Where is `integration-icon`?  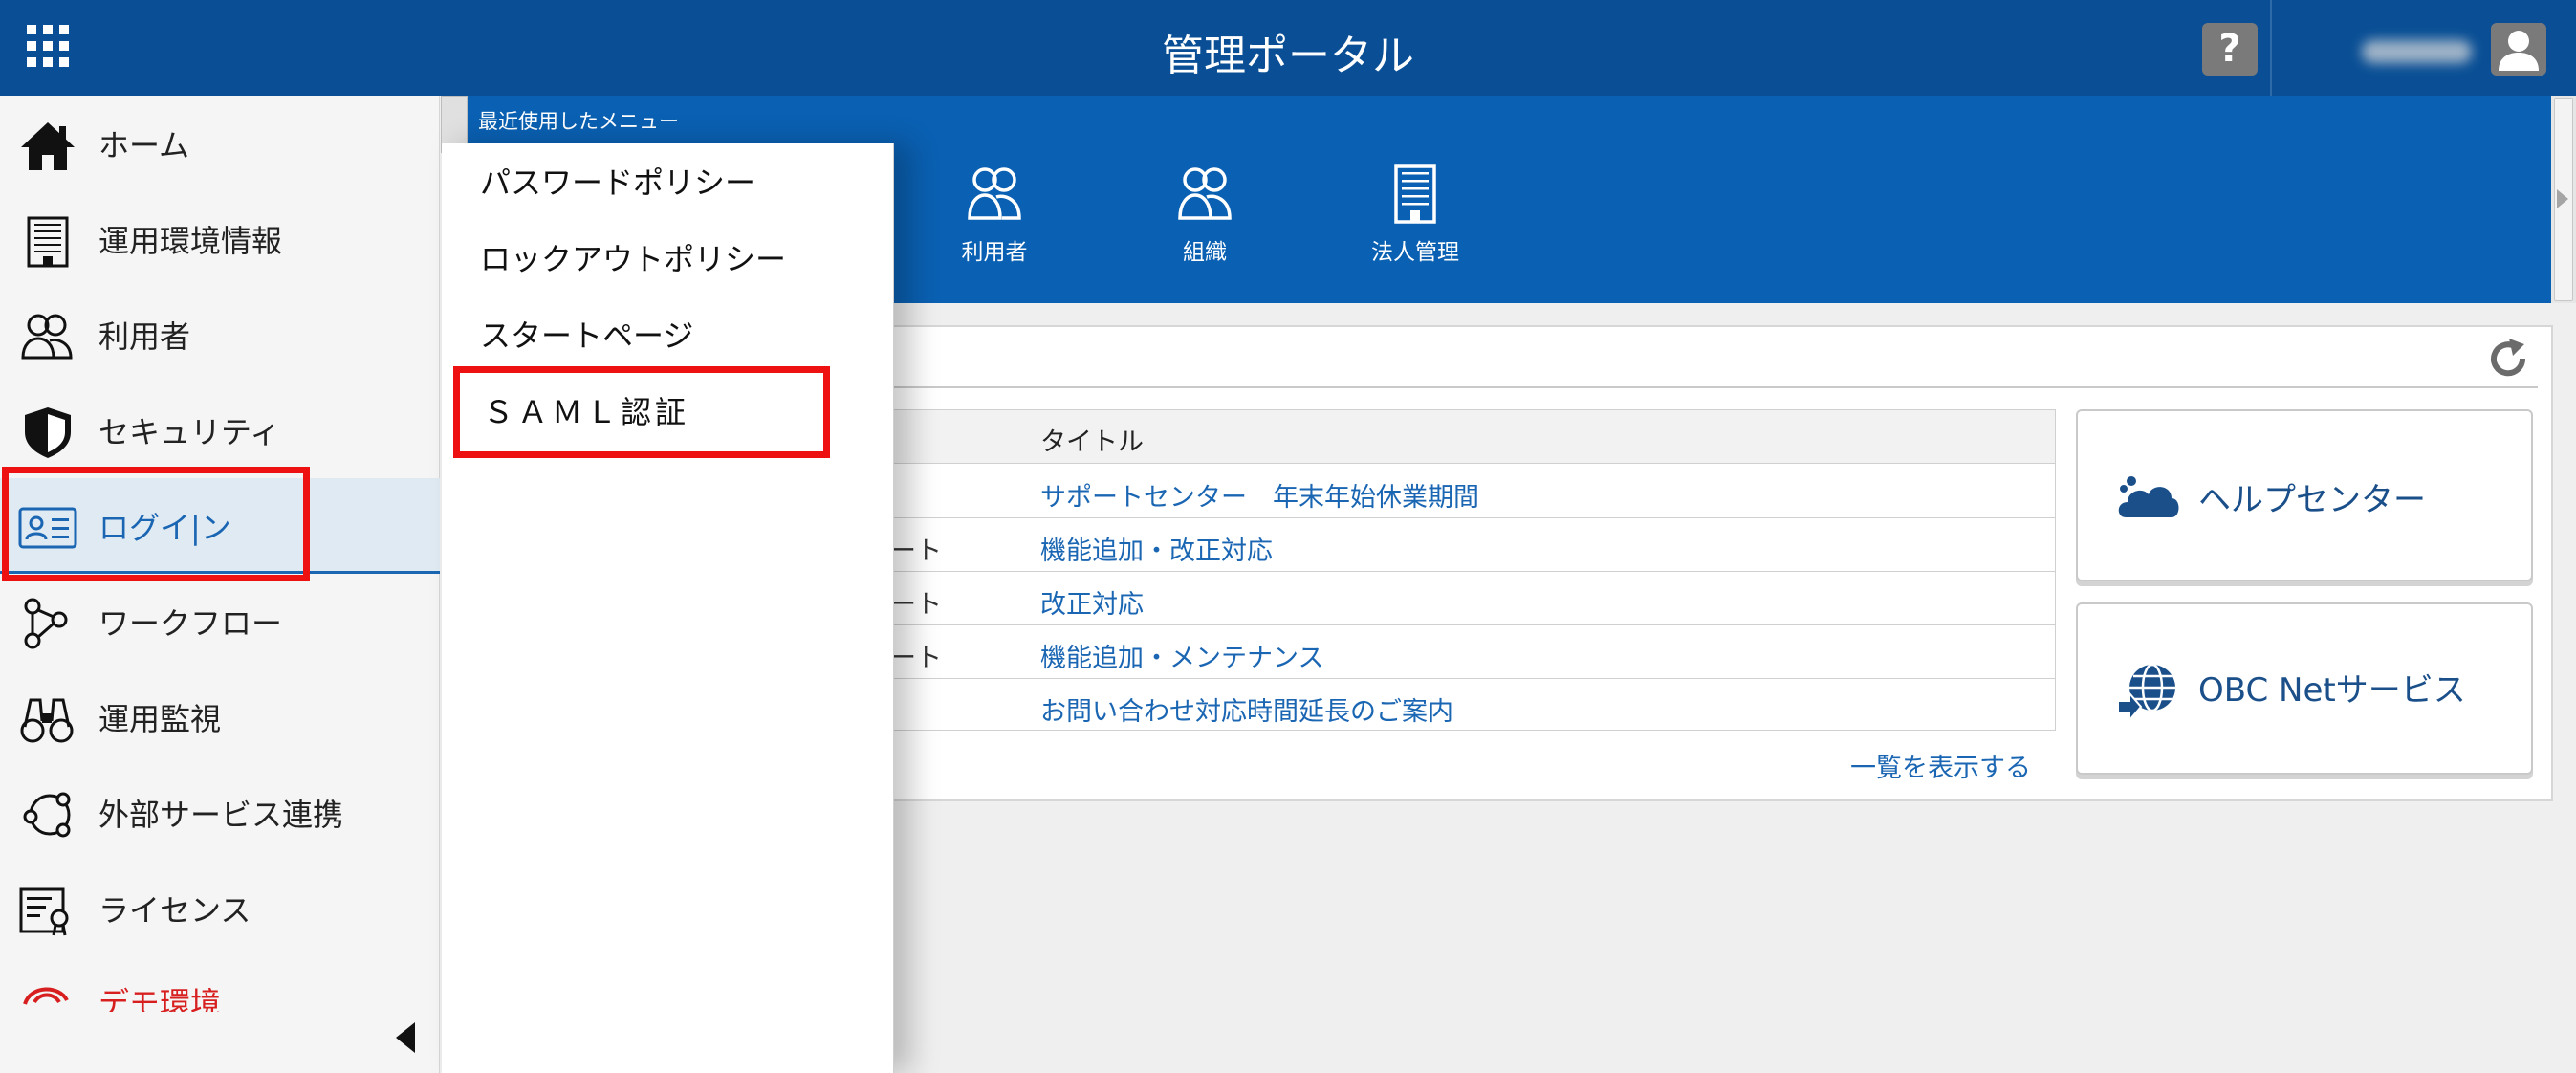
integration-icon is located at coordinates (47, 815).